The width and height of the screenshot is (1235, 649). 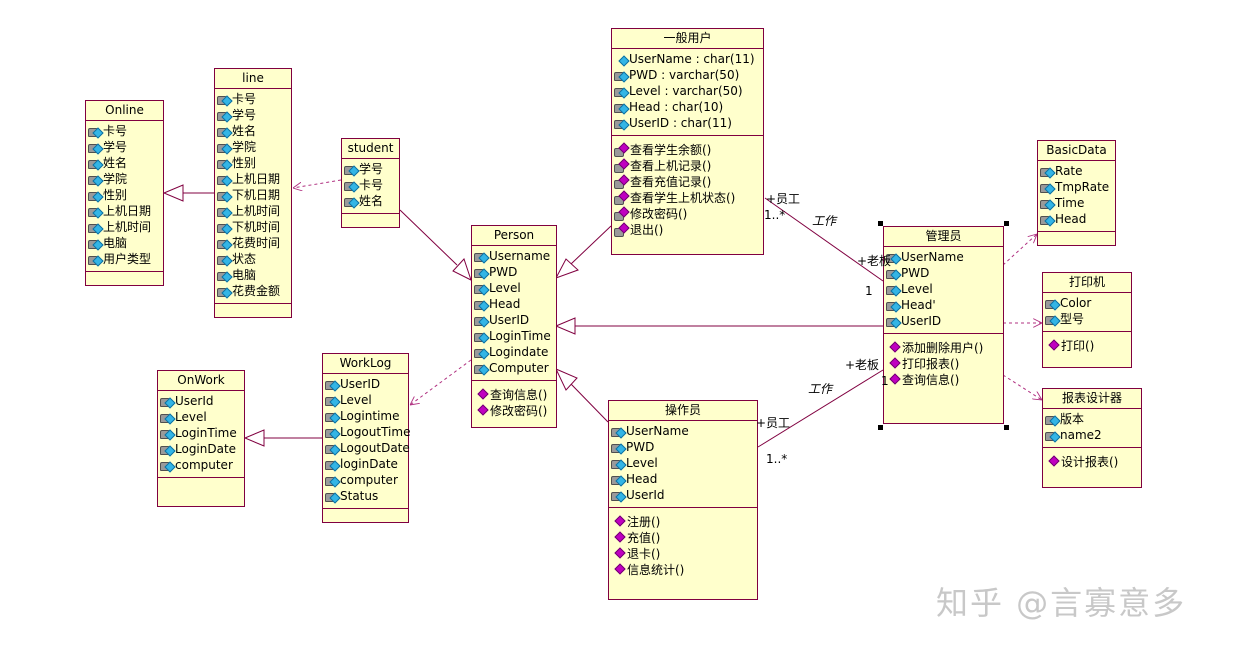 I want to click on class-basicdata: BasicData Rate TmpRate Time Head, so click(x=1076, y=193).